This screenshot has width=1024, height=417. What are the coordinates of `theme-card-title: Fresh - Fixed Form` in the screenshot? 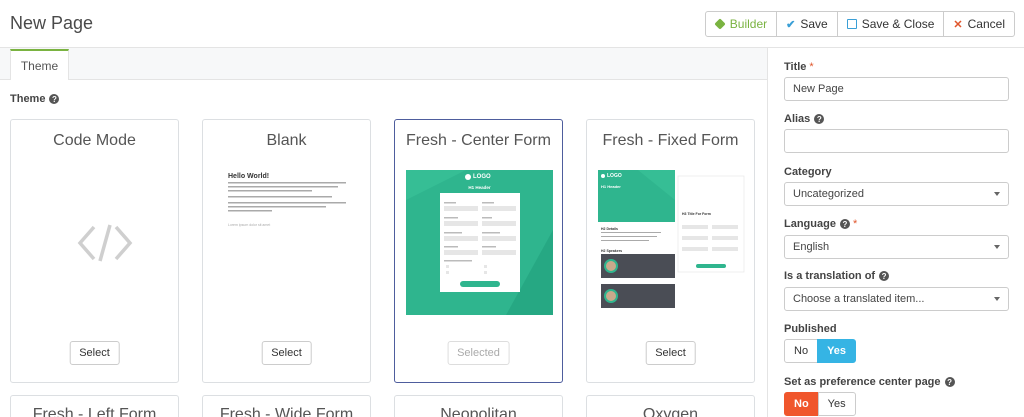 It's located at (670, 140).